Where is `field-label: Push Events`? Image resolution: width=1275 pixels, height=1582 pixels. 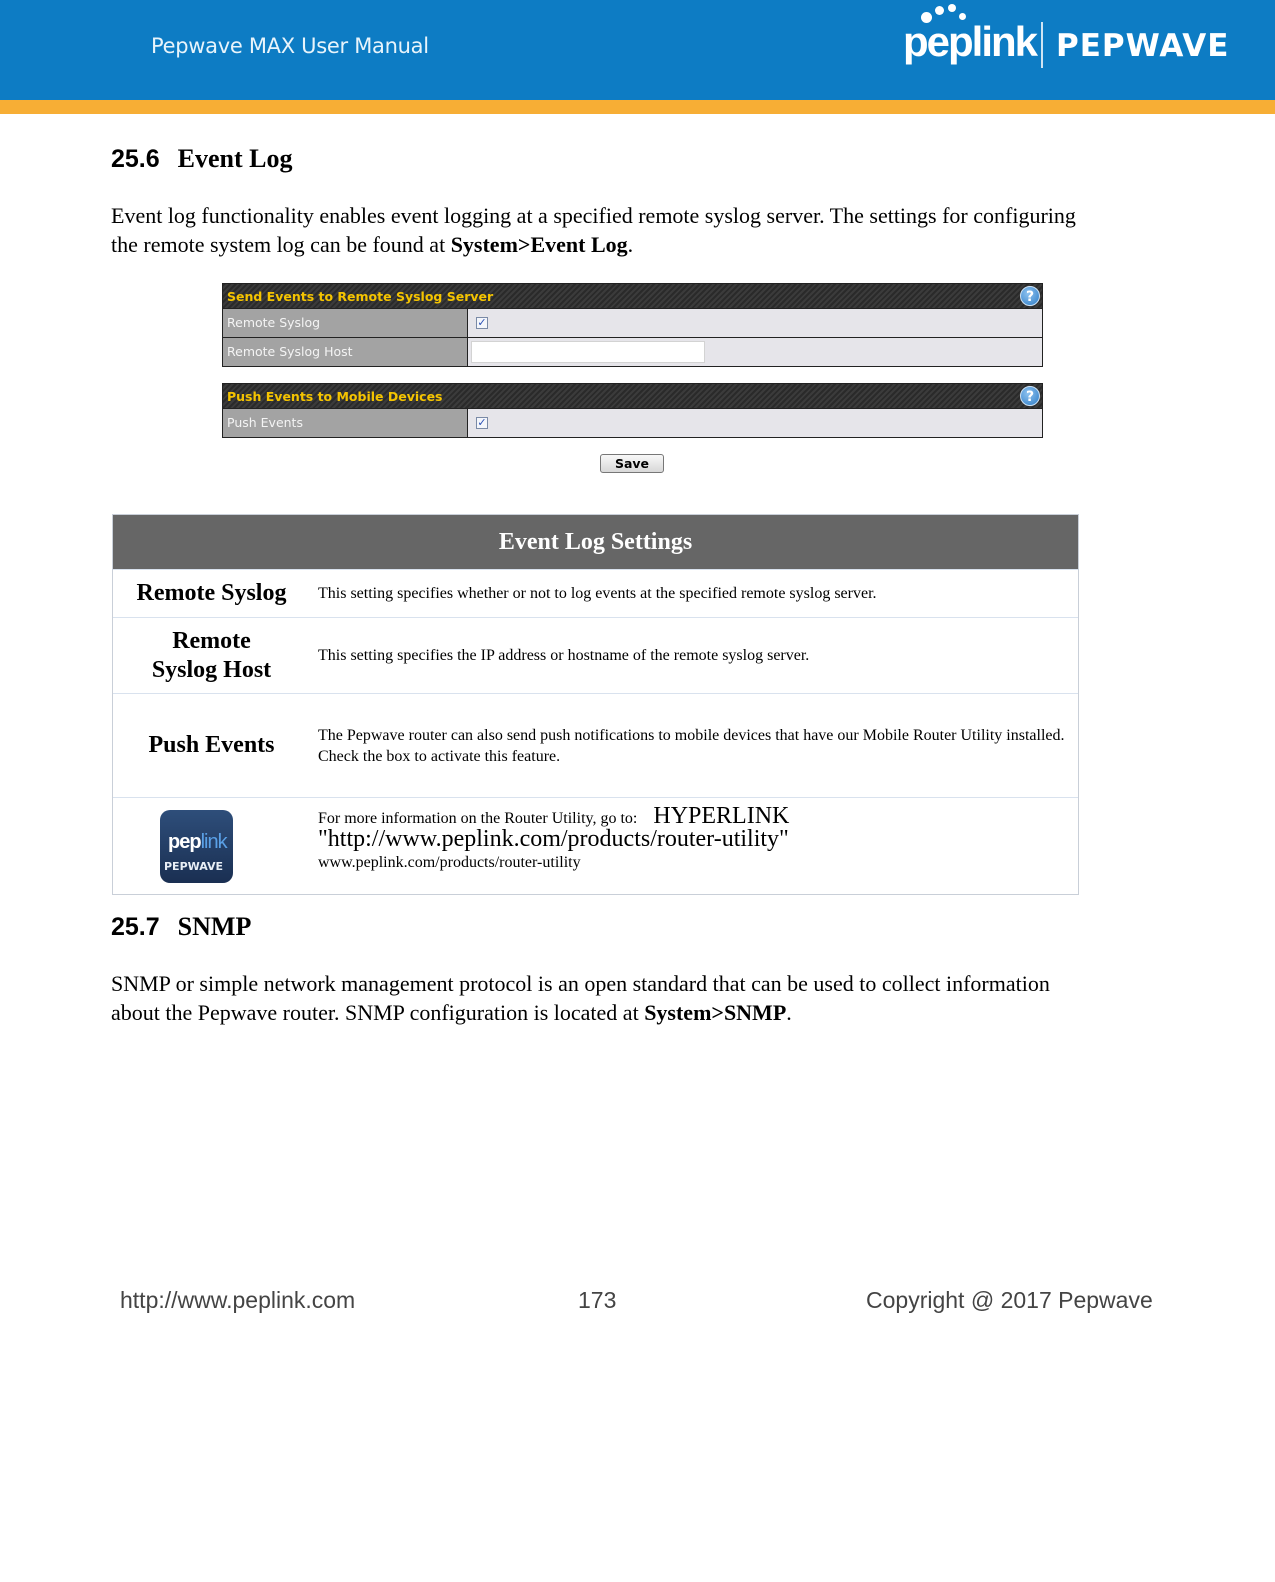 field-label: Push Events is located at coordinates (345, 423).